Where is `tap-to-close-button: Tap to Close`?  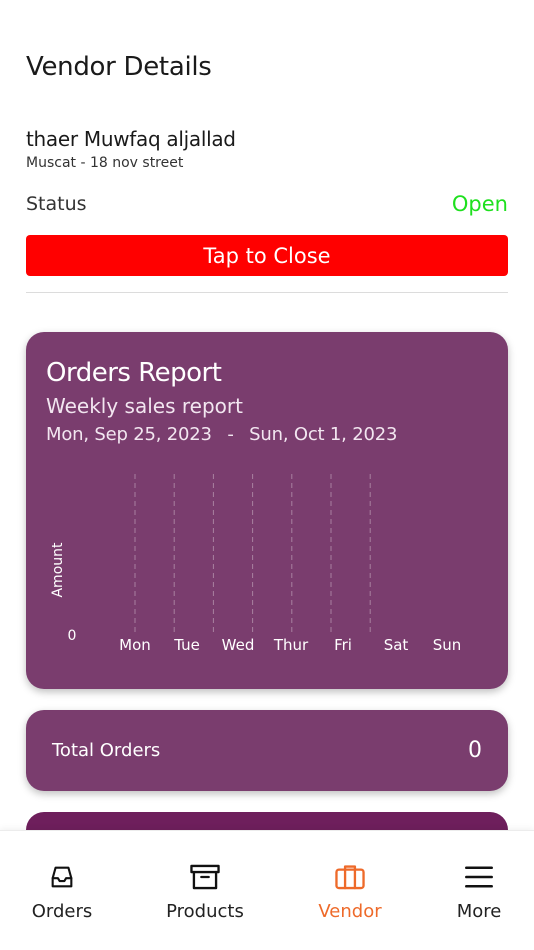
tap-to-close-button: Tap to Close is located at coordinates (267, 255).